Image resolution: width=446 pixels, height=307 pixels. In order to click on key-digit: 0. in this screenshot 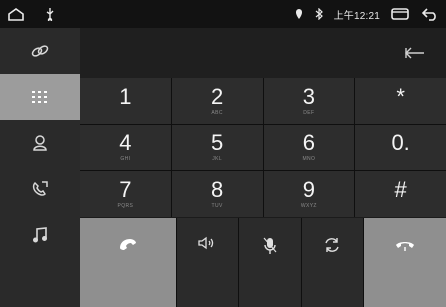, I will do `click(400, 143)`.